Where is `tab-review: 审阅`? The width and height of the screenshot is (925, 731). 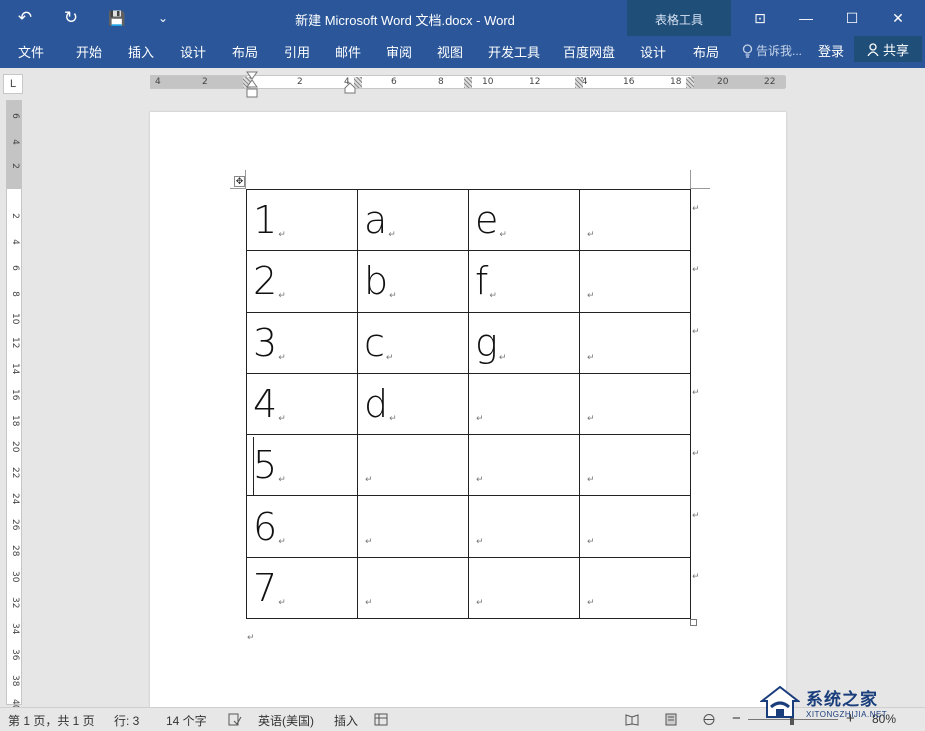
tab-review: 审阅 is located at coordinates (399, 51).